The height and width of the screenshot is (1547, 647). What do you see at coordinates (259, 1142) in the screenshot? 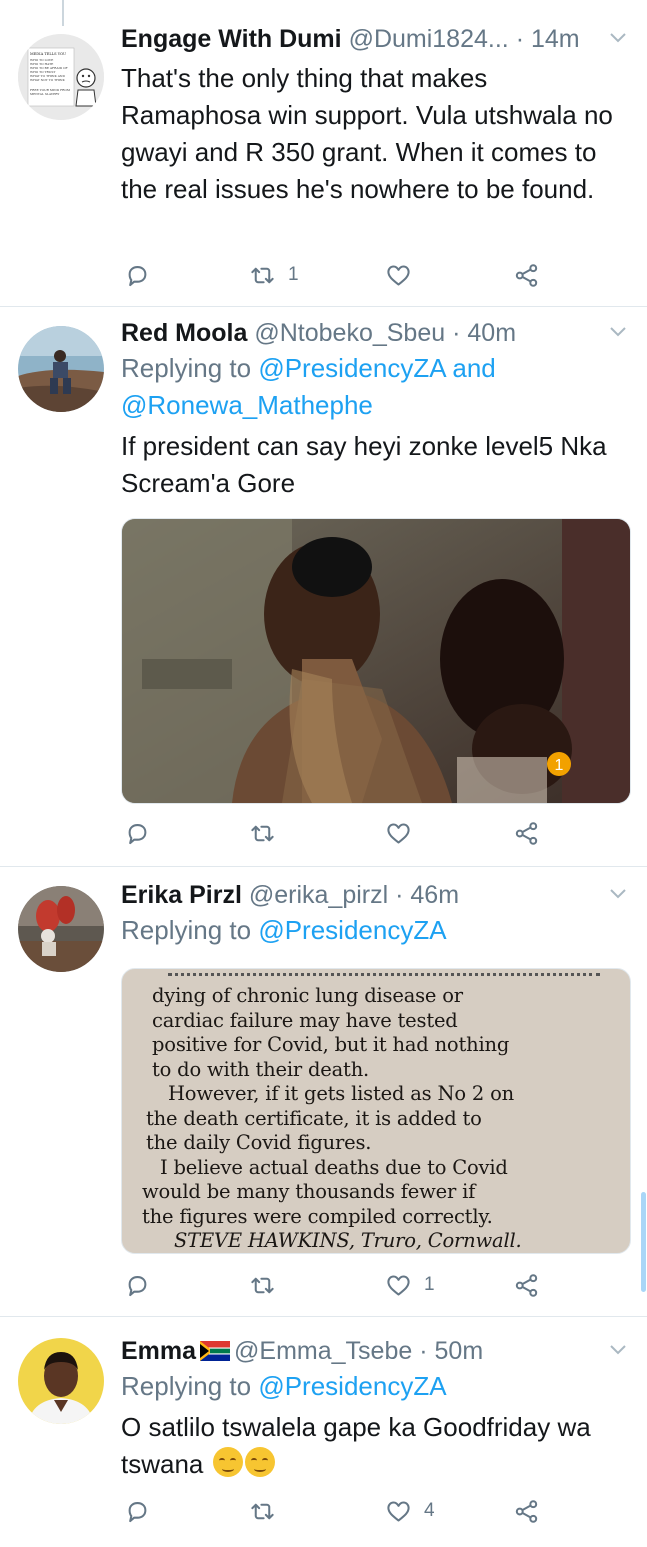
I see `clipping-line: the daily Covid figures.` at bounding box center [259, 1142].